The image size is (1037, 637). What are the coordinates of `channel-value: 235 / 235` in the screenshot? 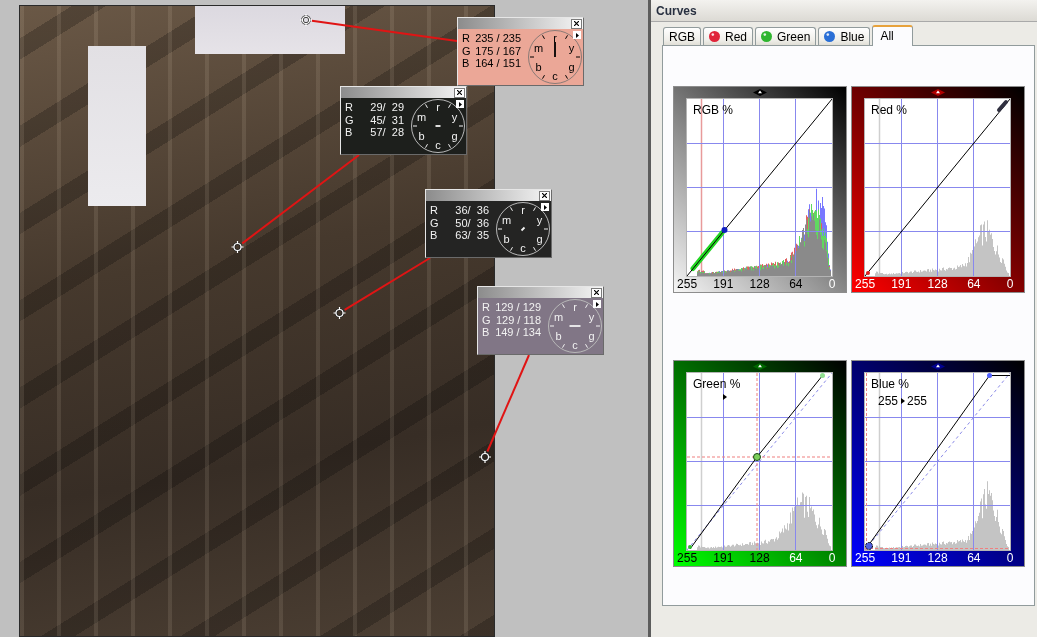 It's located at (498, 38).